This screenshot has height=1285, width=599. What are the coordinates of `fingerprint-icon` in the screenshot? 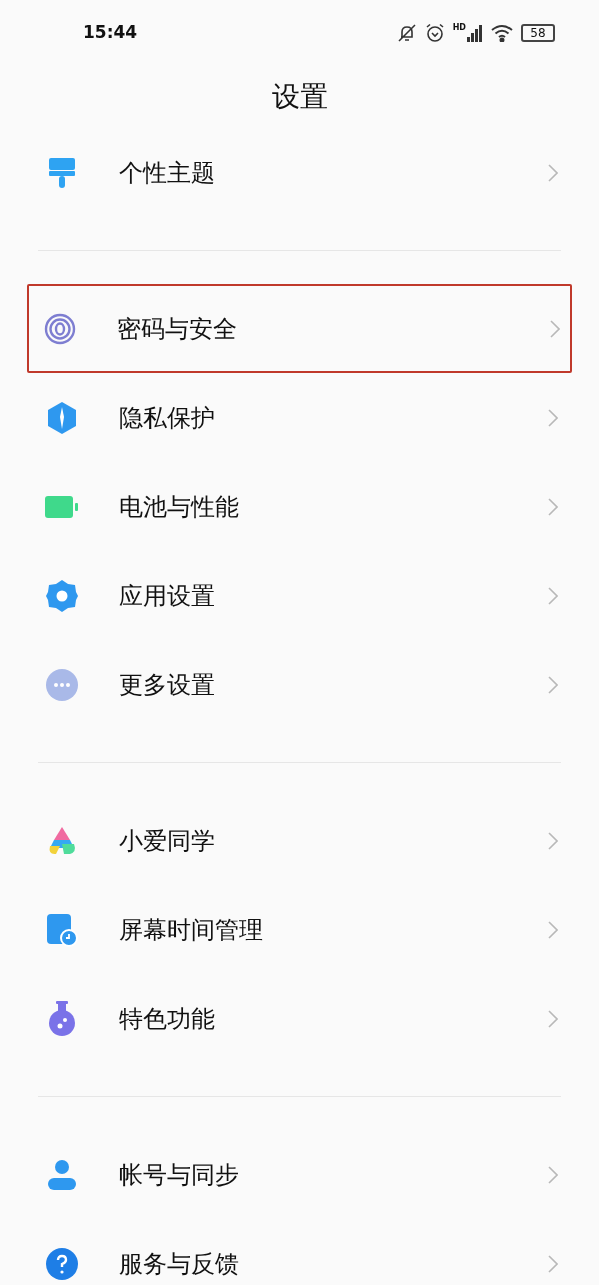 It's located at (60, 328).